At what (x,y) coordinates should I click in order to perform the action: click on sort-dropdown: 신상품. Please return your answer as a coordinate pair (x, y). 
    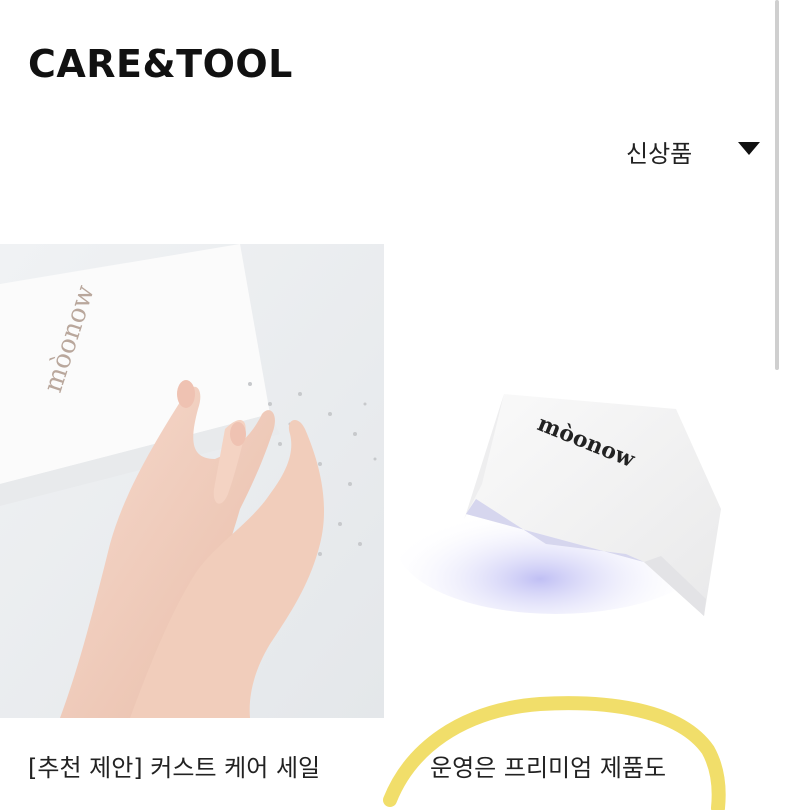
    Looking at the image, I should click on (685, 148).